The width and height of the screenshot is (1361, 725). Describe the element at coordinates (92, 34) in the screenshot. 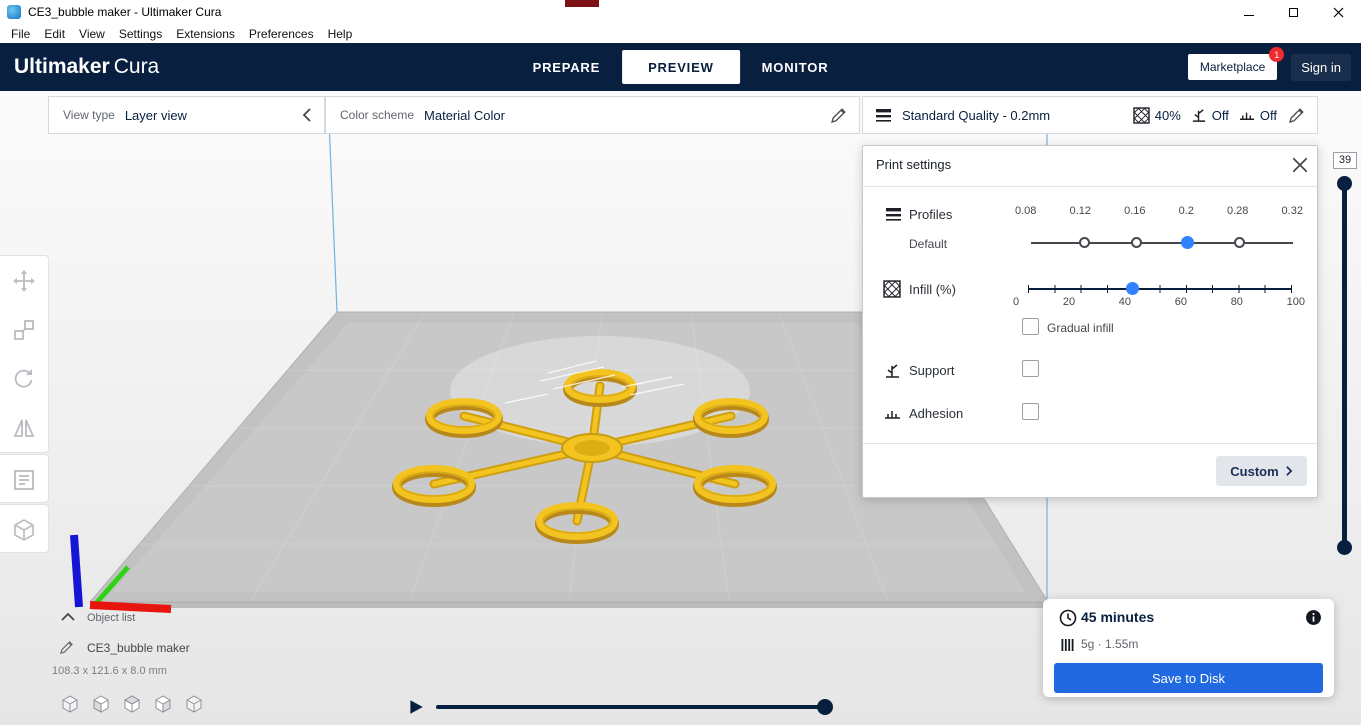

I see `menu-view: View` at that location.